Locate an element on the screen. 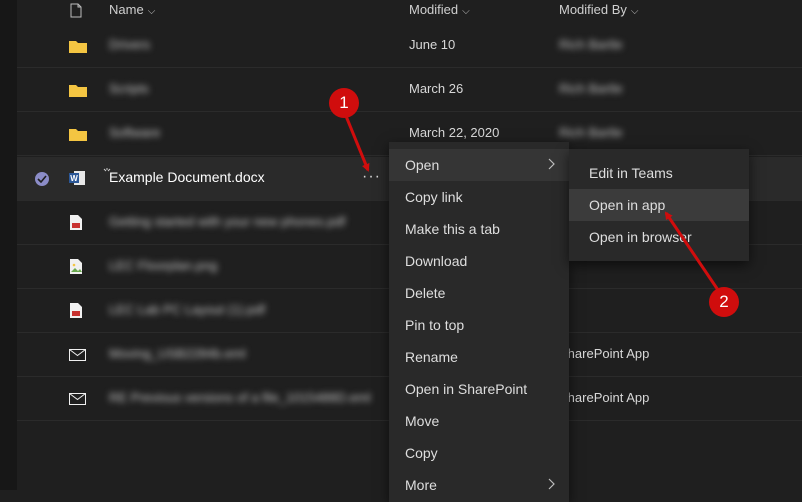  submenu-item-label: Open in browser is located at coordinates (640, 237).